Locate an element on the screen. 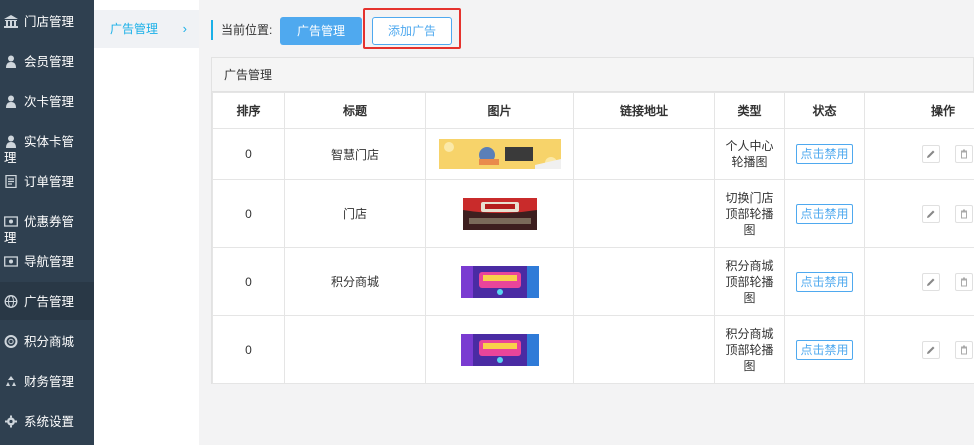 The image size is (974, 445). sidebar-item-label: 订单管理 is located at coordinates (49, 182).